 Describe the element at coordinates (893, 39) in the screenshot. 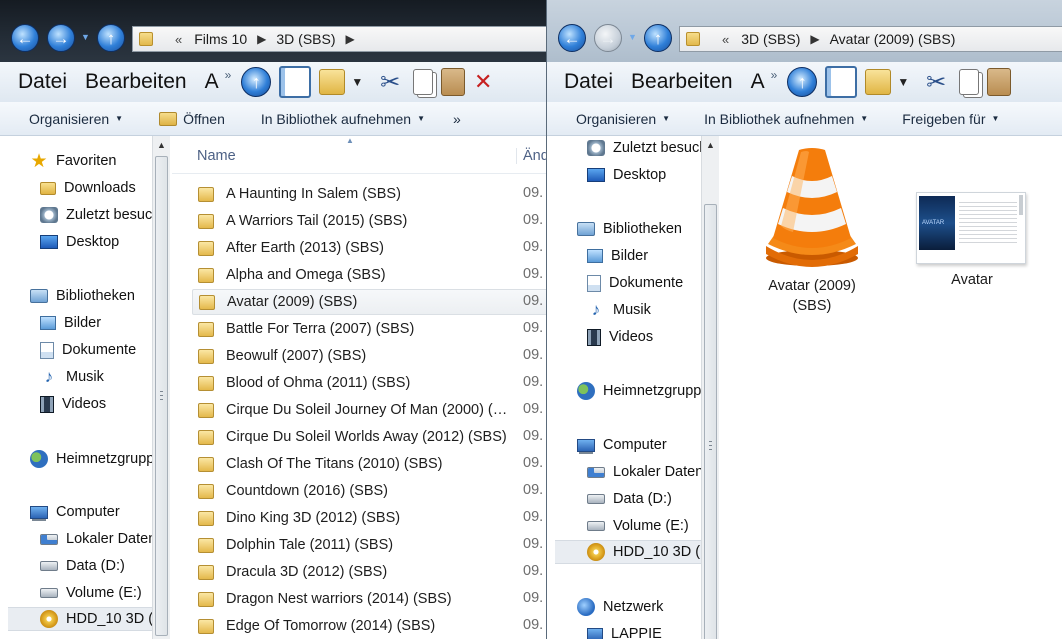

I see `breadcrumb-avatar: Avatar (2009) (SBS)` at that location.